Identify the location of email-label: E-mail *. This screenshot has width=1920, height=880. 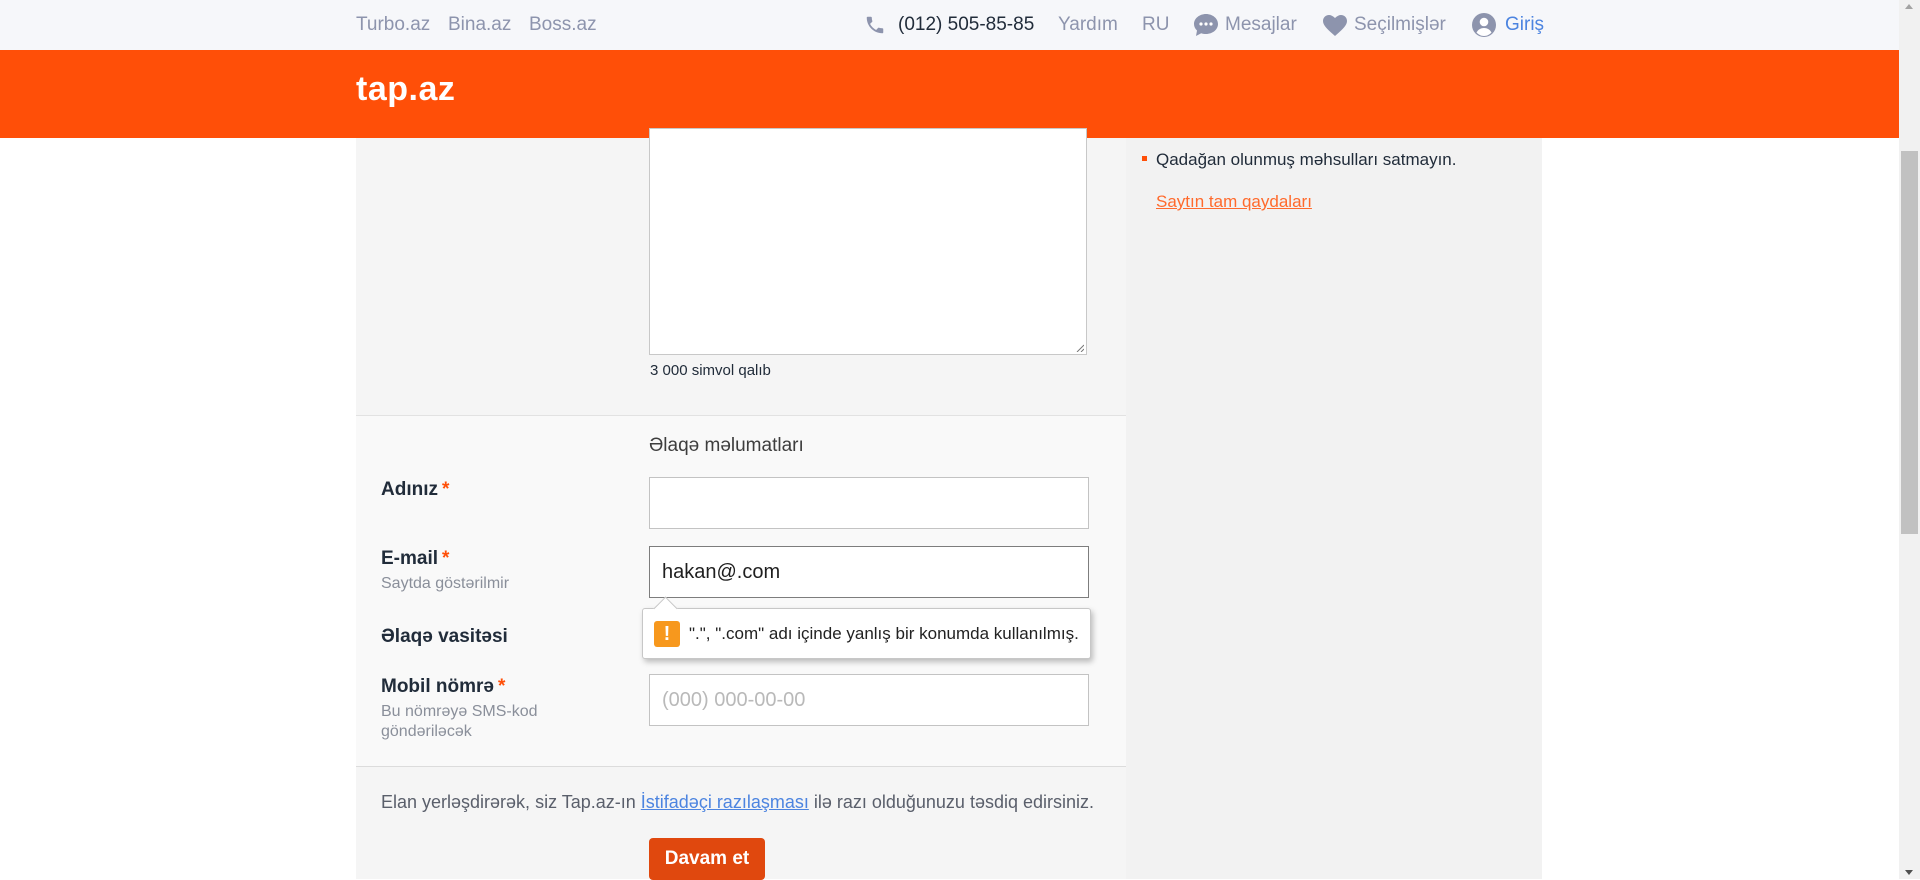
(415, 558).